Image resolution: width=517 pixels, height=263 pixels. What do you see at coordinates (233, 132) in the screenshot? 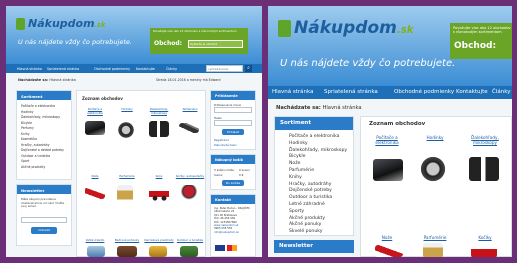
I see `login-button: Prihlásiť` at bounding box center [233, 132].